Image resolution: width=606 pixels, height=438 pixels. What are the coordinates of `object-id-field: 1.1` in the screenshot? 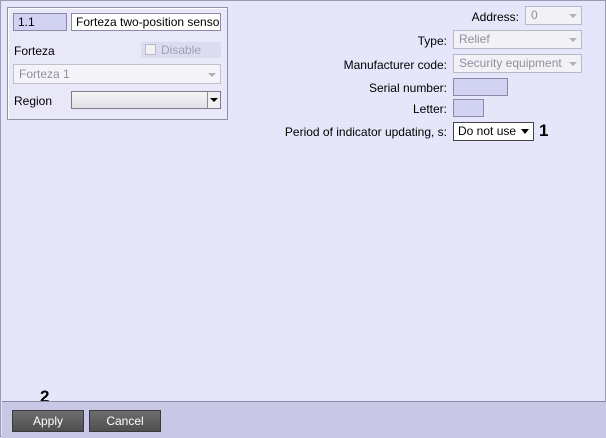 It's located at (40, 22).